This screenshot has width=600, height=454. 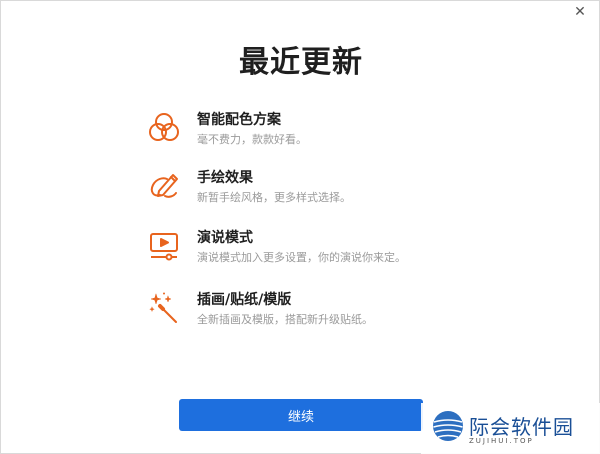 What do you see at coordinates (163, 307) in the screenshot?
I see `magic-wand-icon` at bounding box center [163, 307].